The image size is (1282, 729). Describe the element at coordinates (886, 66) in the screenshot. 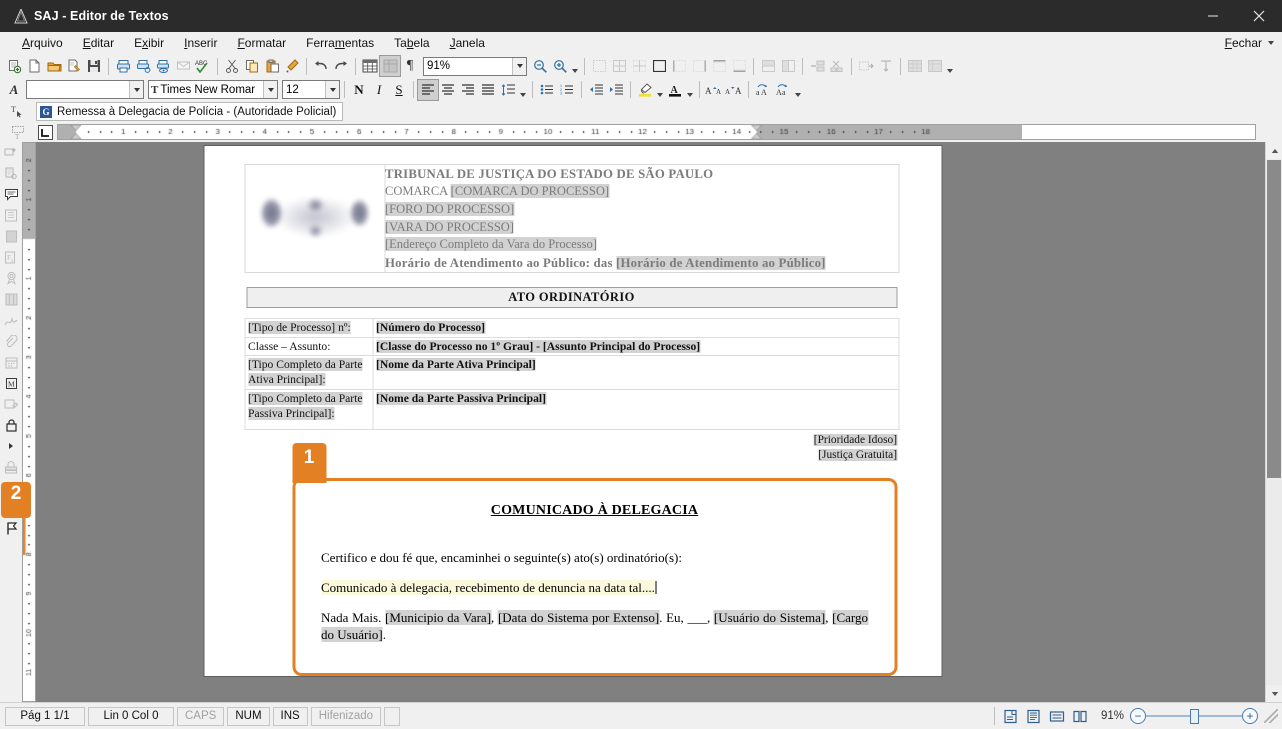

I see `distribute-columns-icon` at that location.